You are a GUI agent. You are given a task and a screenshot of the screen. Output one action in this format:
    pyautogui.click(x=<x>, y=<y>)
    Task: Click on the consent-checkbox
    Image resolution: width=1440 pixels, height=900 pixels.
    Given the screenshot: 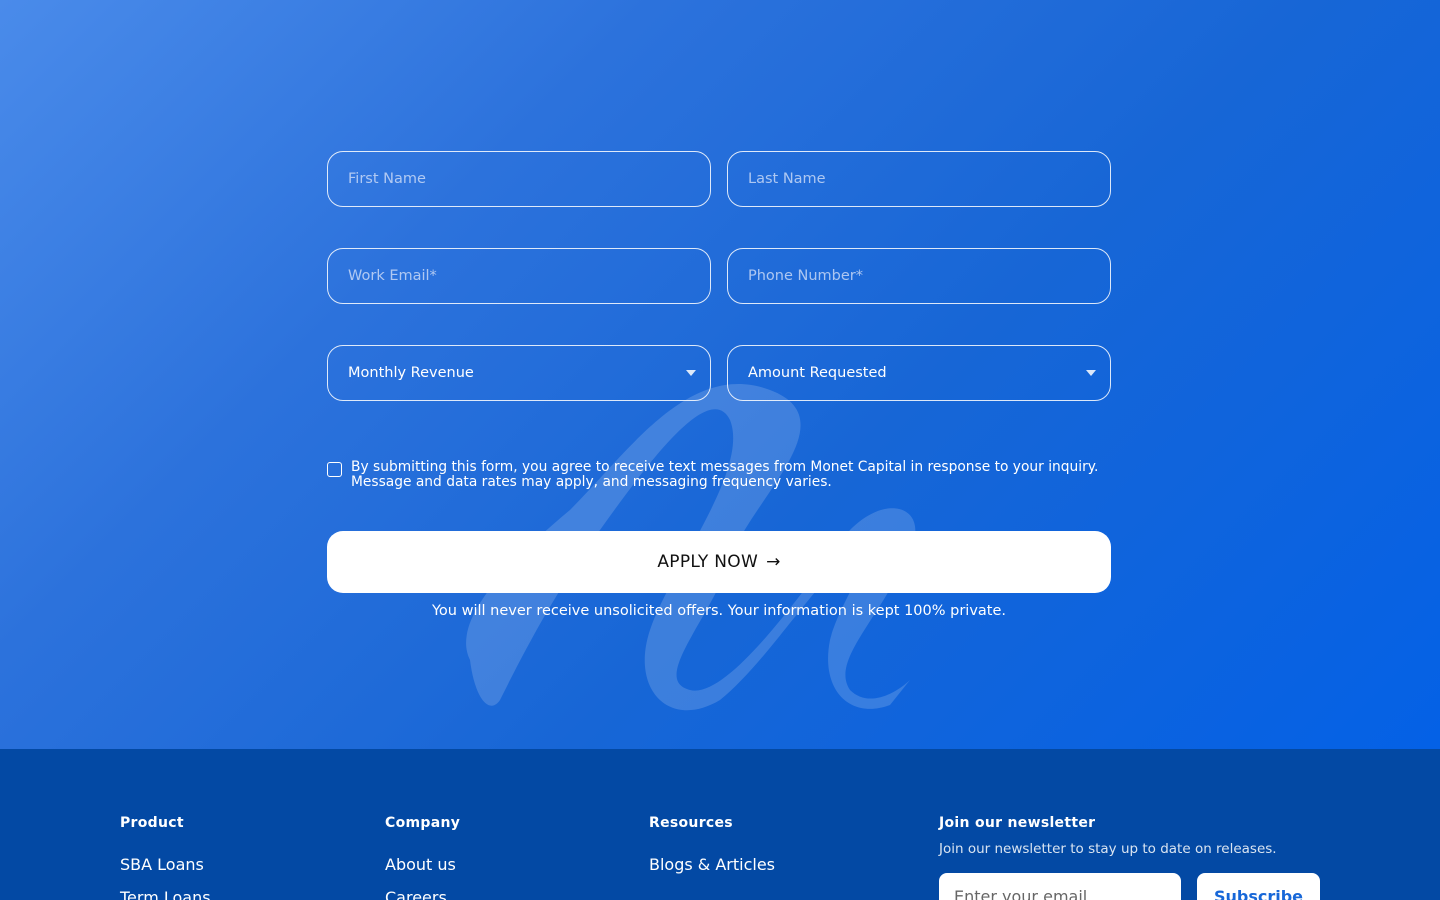 What is the action you would take?
    pyautogui.click(x=334, y=469)
    